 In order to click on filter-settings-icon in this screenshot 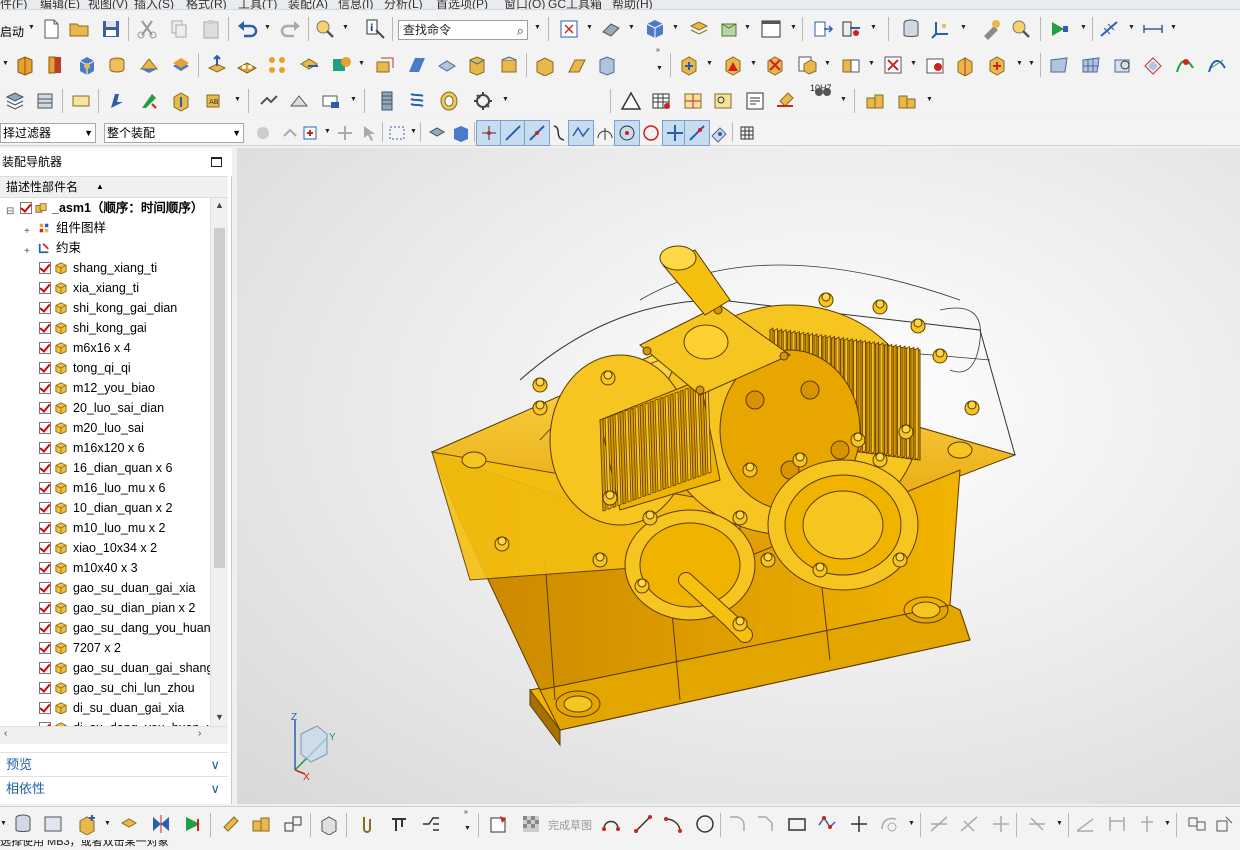, I will do `click(263, 133)`.